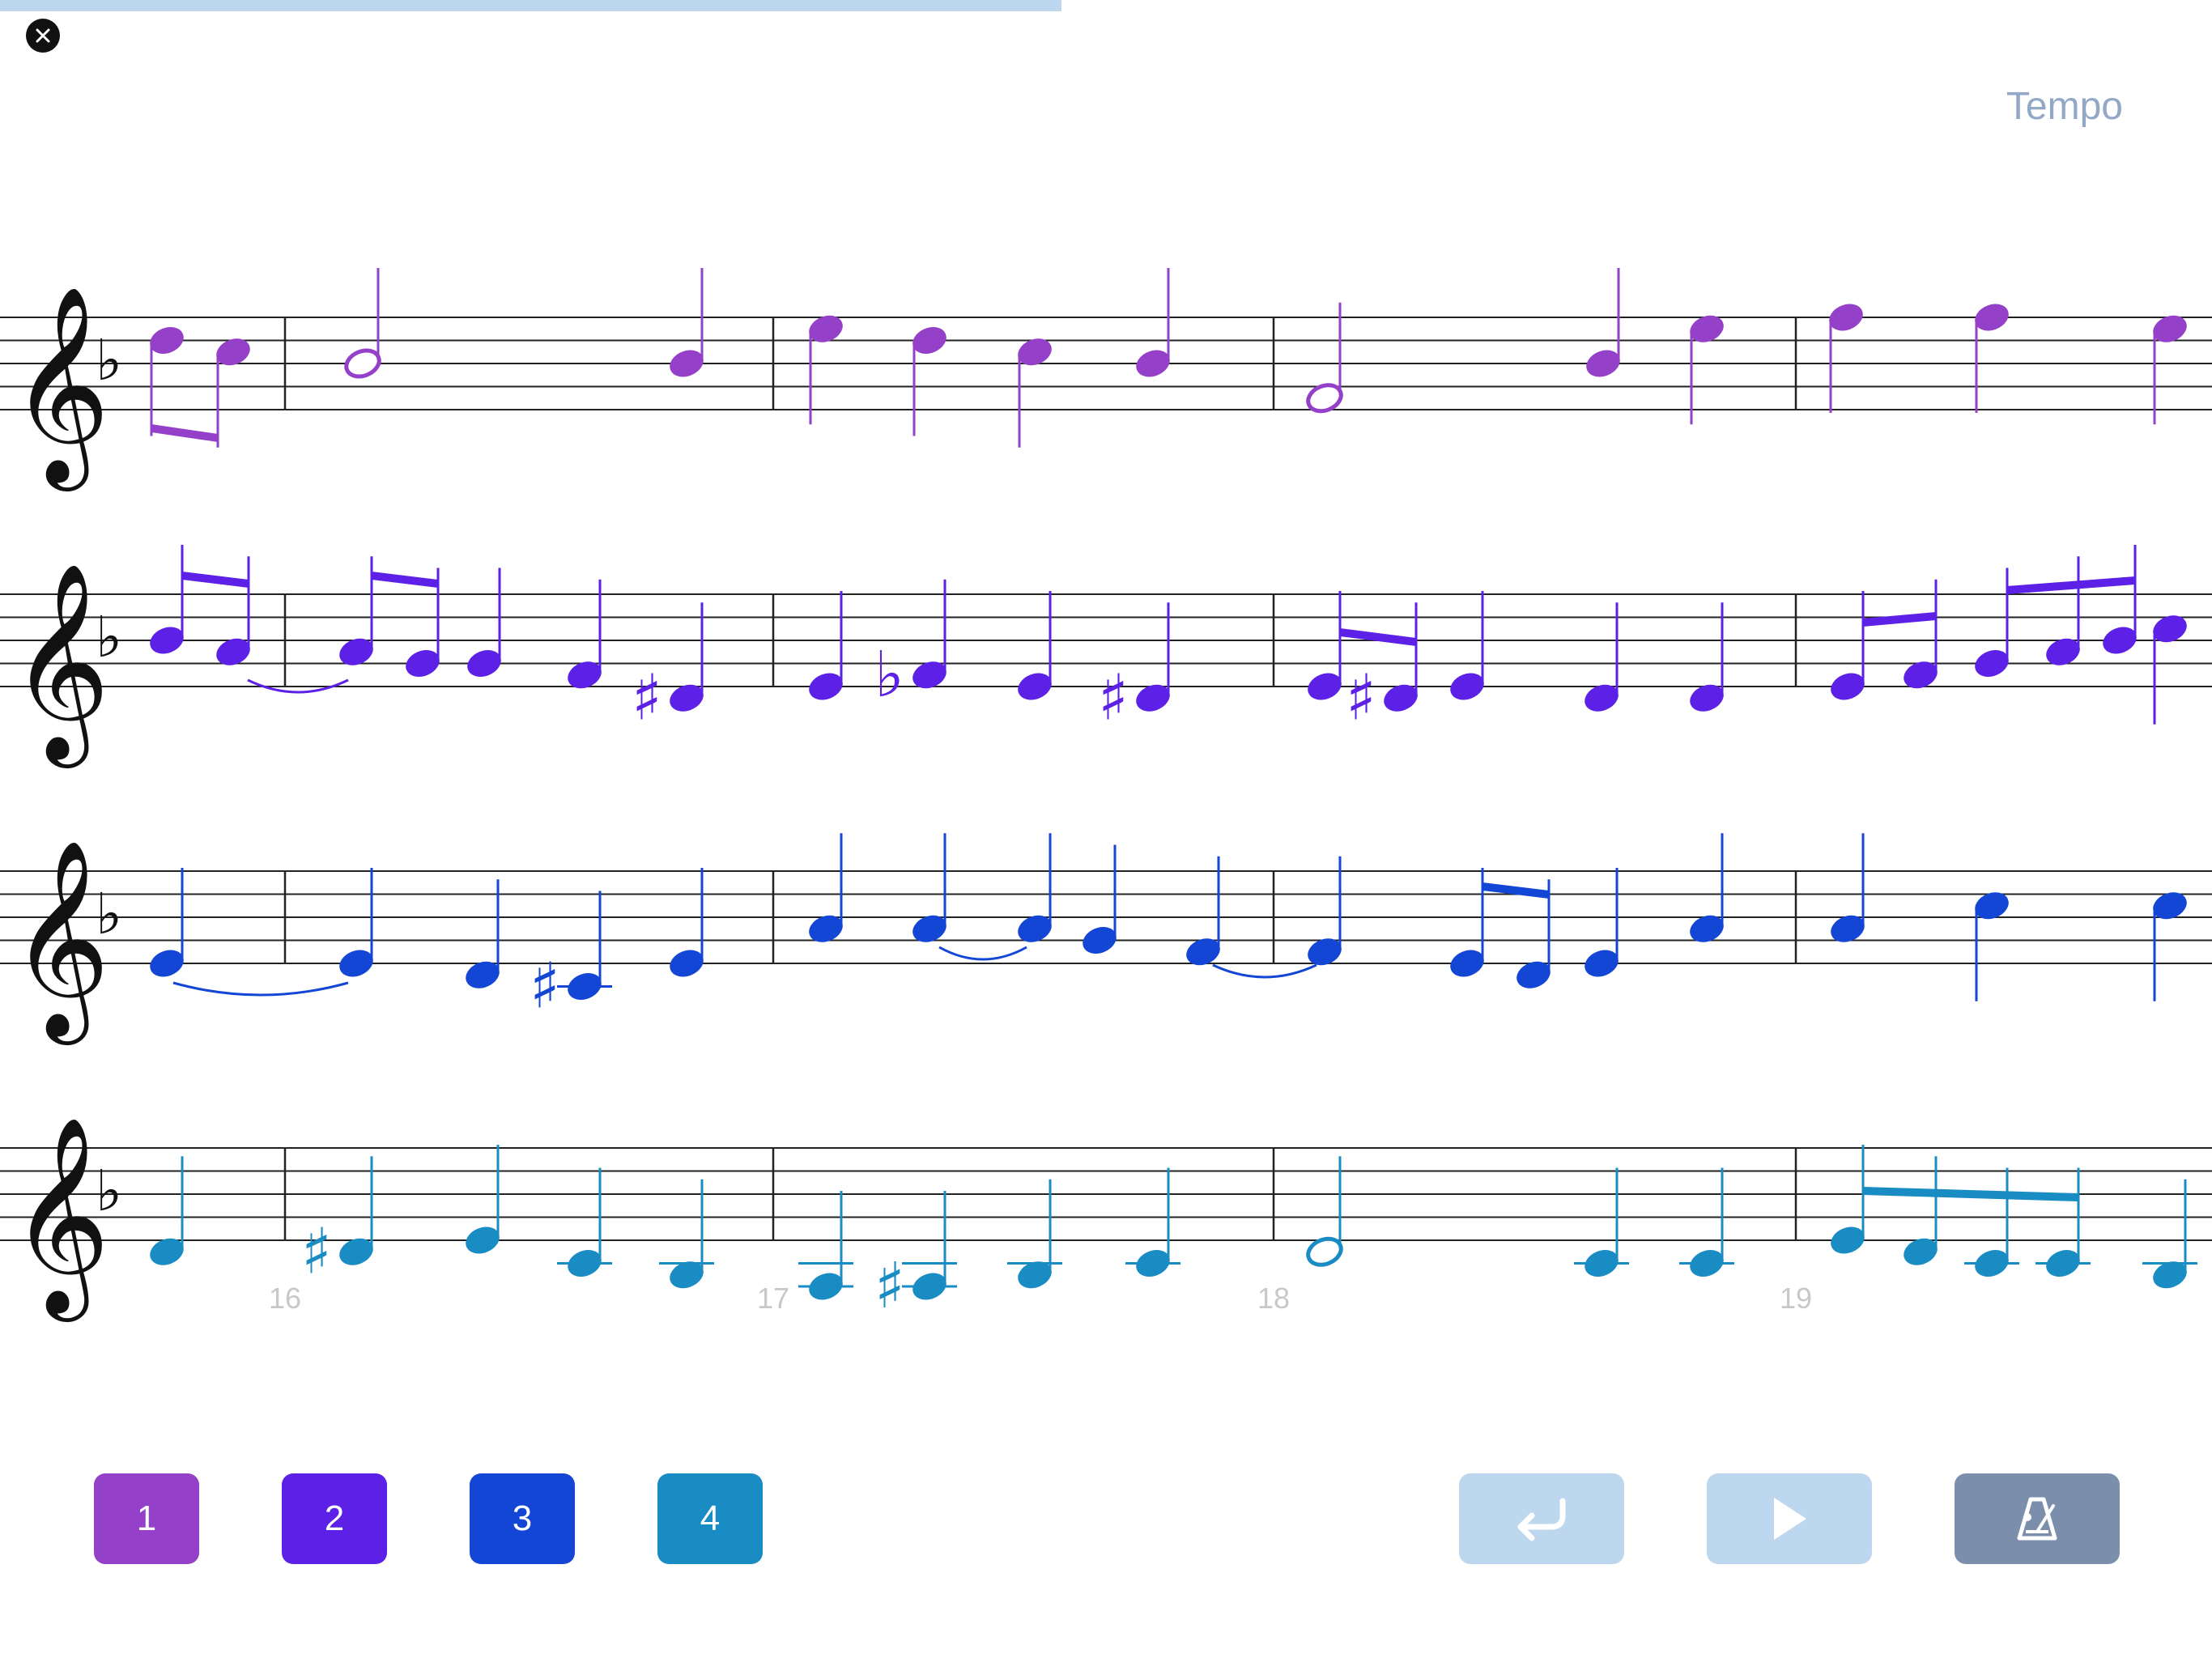 The height and width of the screenshot is (1658, 2212). I want to click on part-3-label: 3, so click(522, 1518).